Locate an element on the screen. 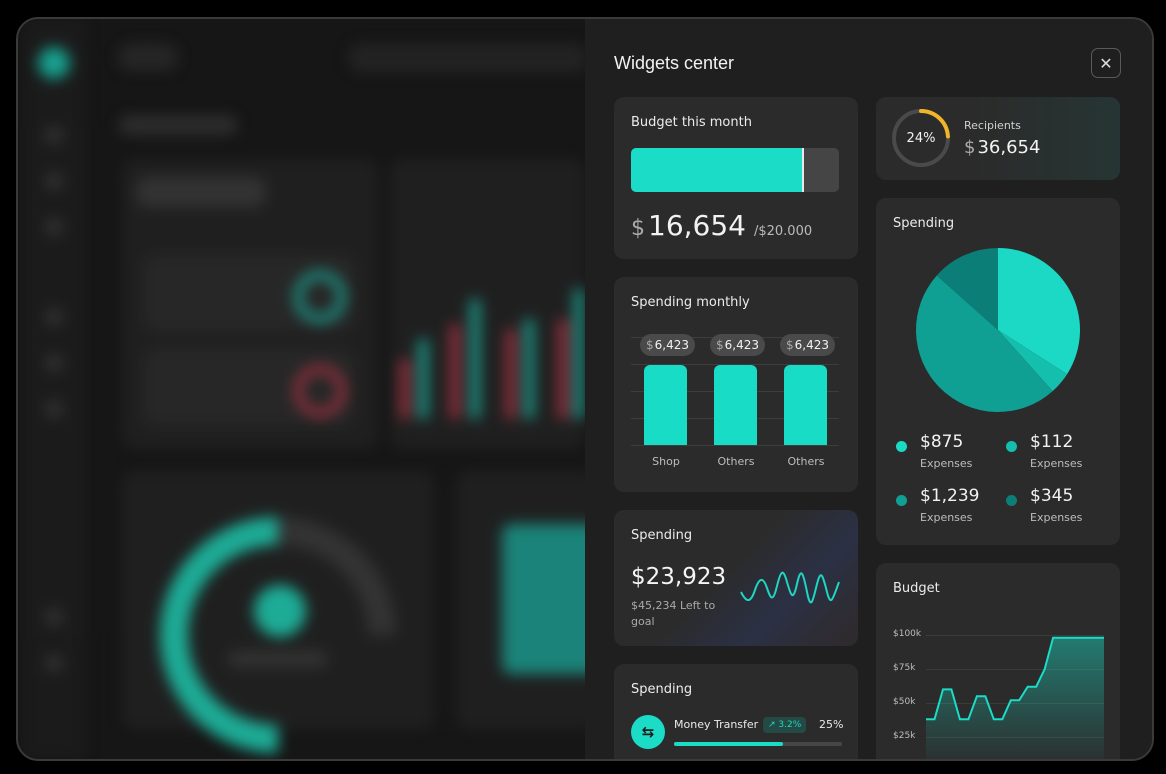  transfer-label: Money Transfer is located at coordinates (716, 724).